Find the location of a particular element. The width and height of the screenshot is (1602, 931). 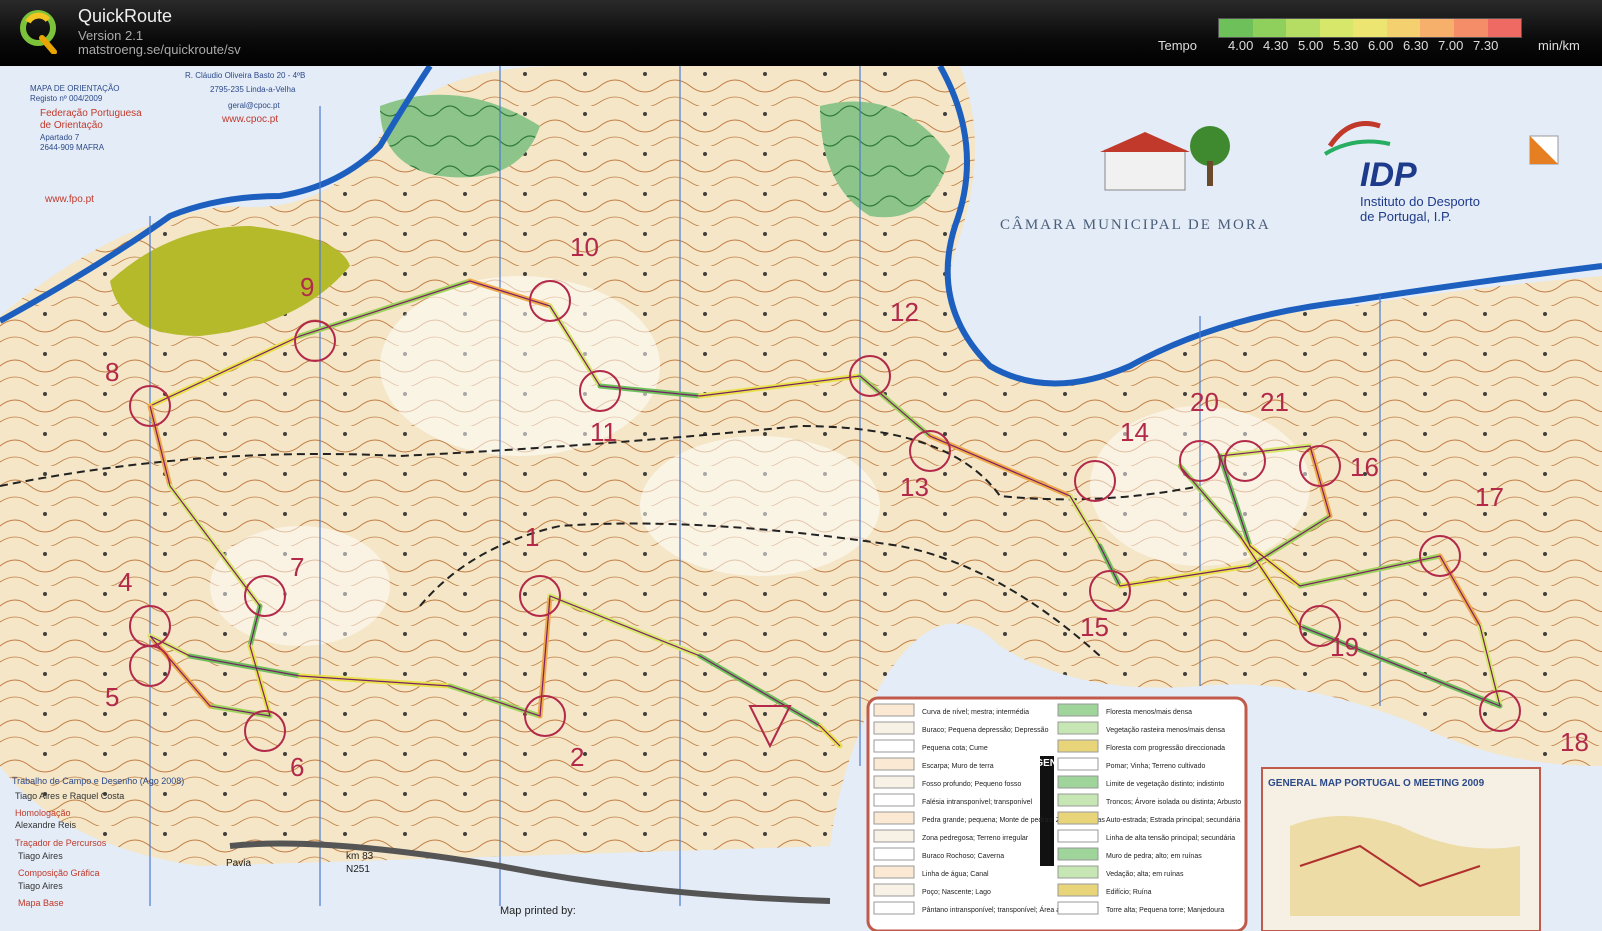

pace-tick-label: 5.00 is located at coordinates (1311, 45).